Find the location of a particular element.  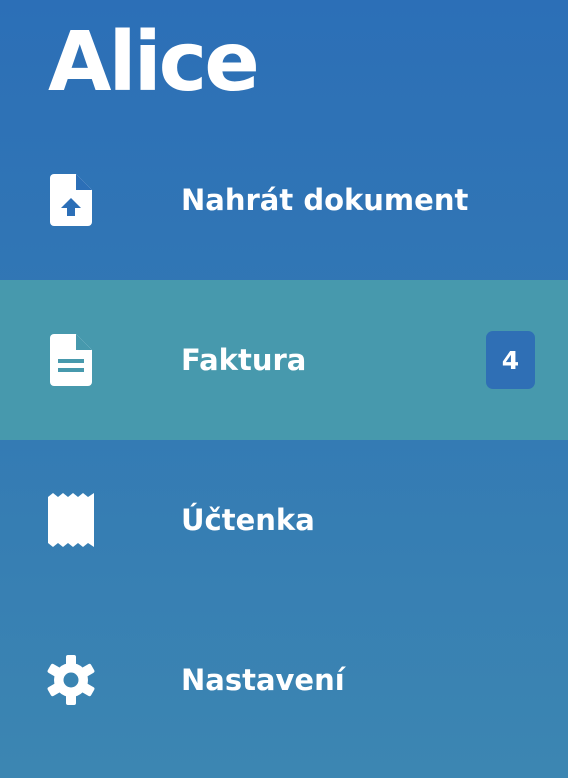

document-icon is located at coordinates (71, 360).